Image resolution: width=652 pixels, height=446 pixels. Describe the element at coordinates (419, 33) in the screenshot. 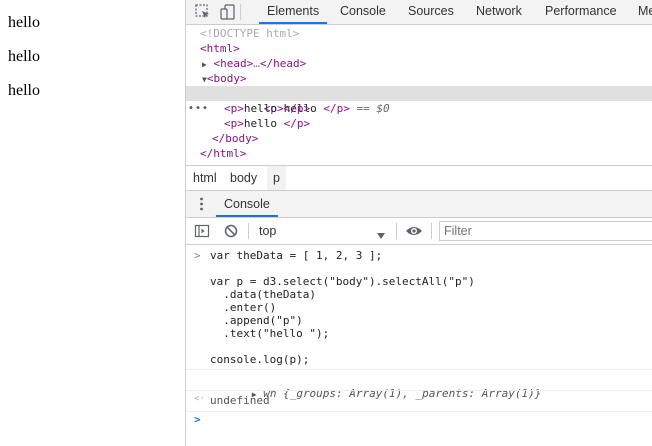

I see `dom-doctype: <!DOCTYPE html>` at that location.